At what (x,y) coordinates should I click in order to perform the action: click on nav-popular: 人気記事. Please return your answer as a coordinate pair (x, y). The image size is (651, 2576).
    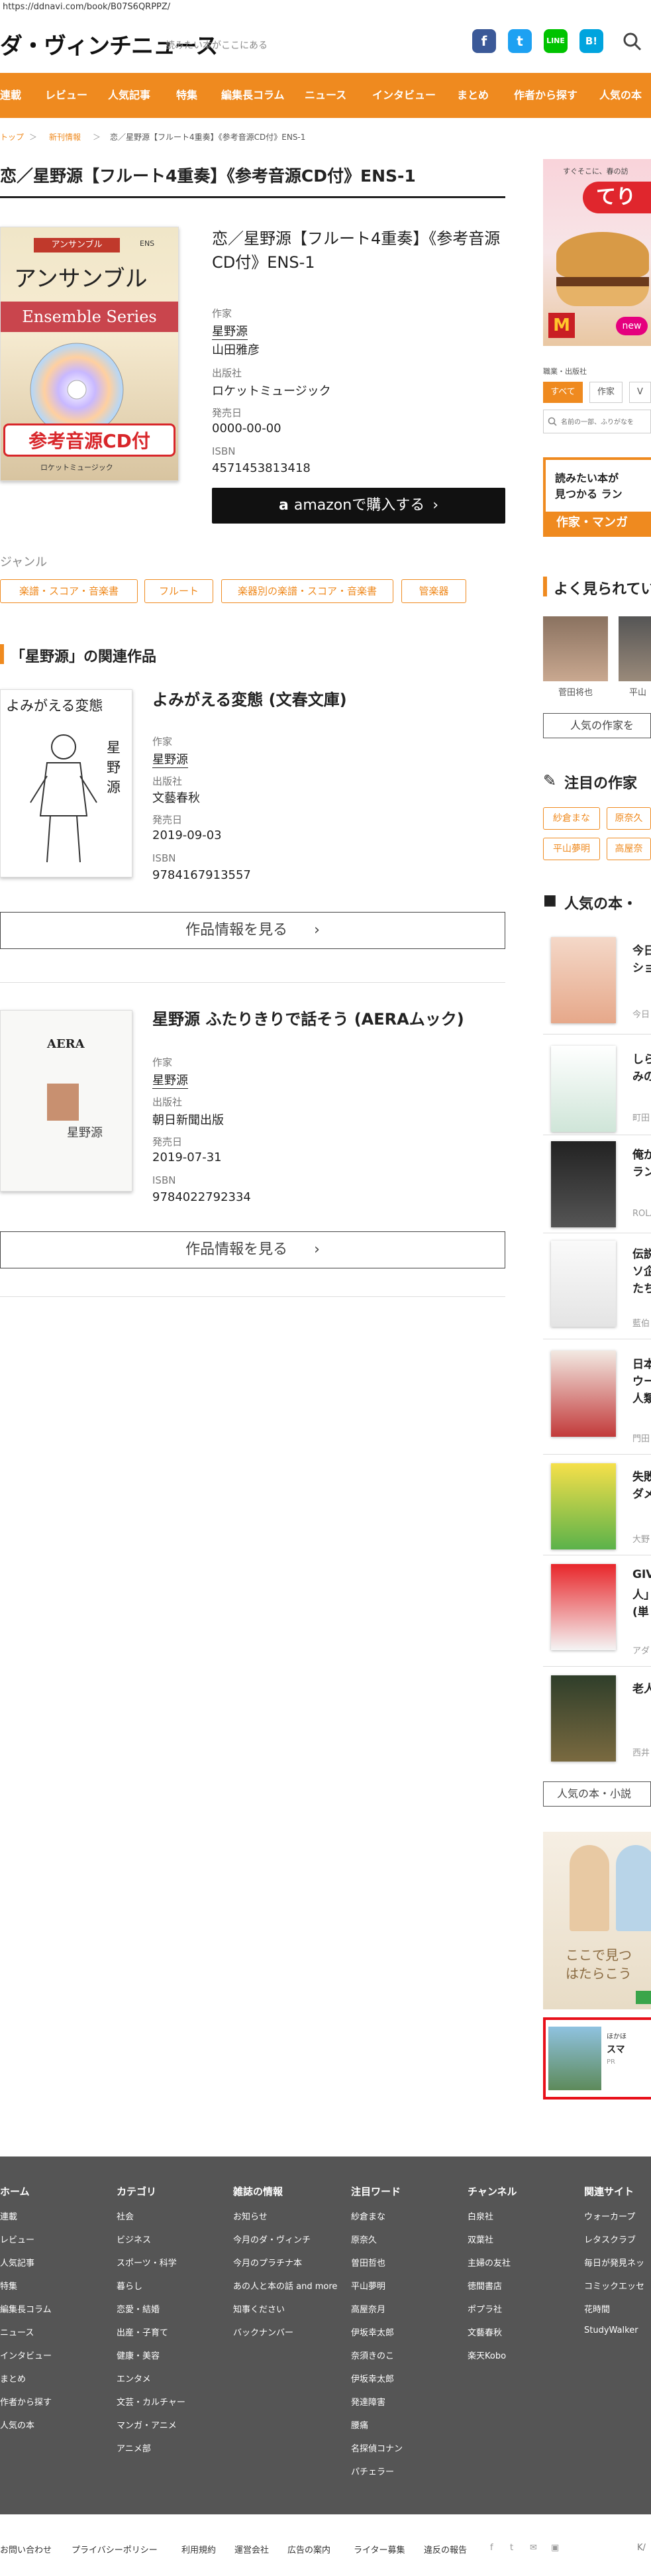
    Looking at the image, I should click on (129, 95).